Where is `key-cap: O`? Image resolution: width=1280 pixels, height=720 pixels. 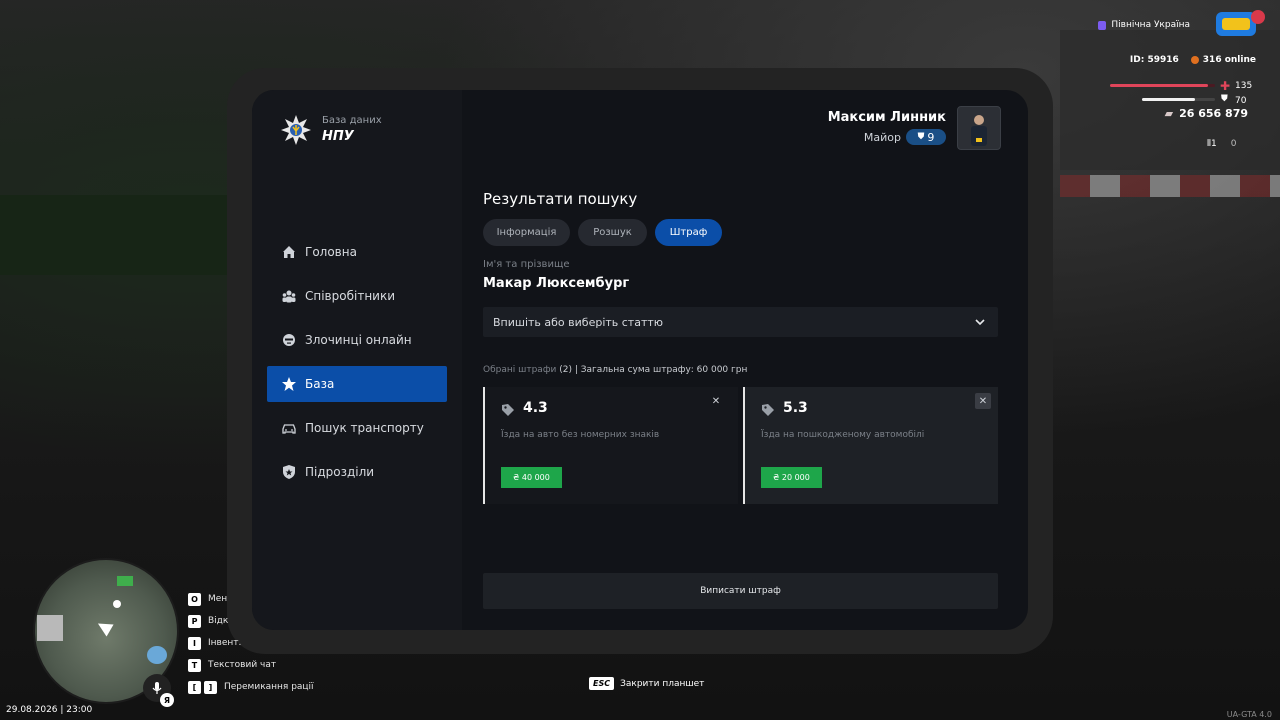
key-cap: O is located at coordinates (194, 599).